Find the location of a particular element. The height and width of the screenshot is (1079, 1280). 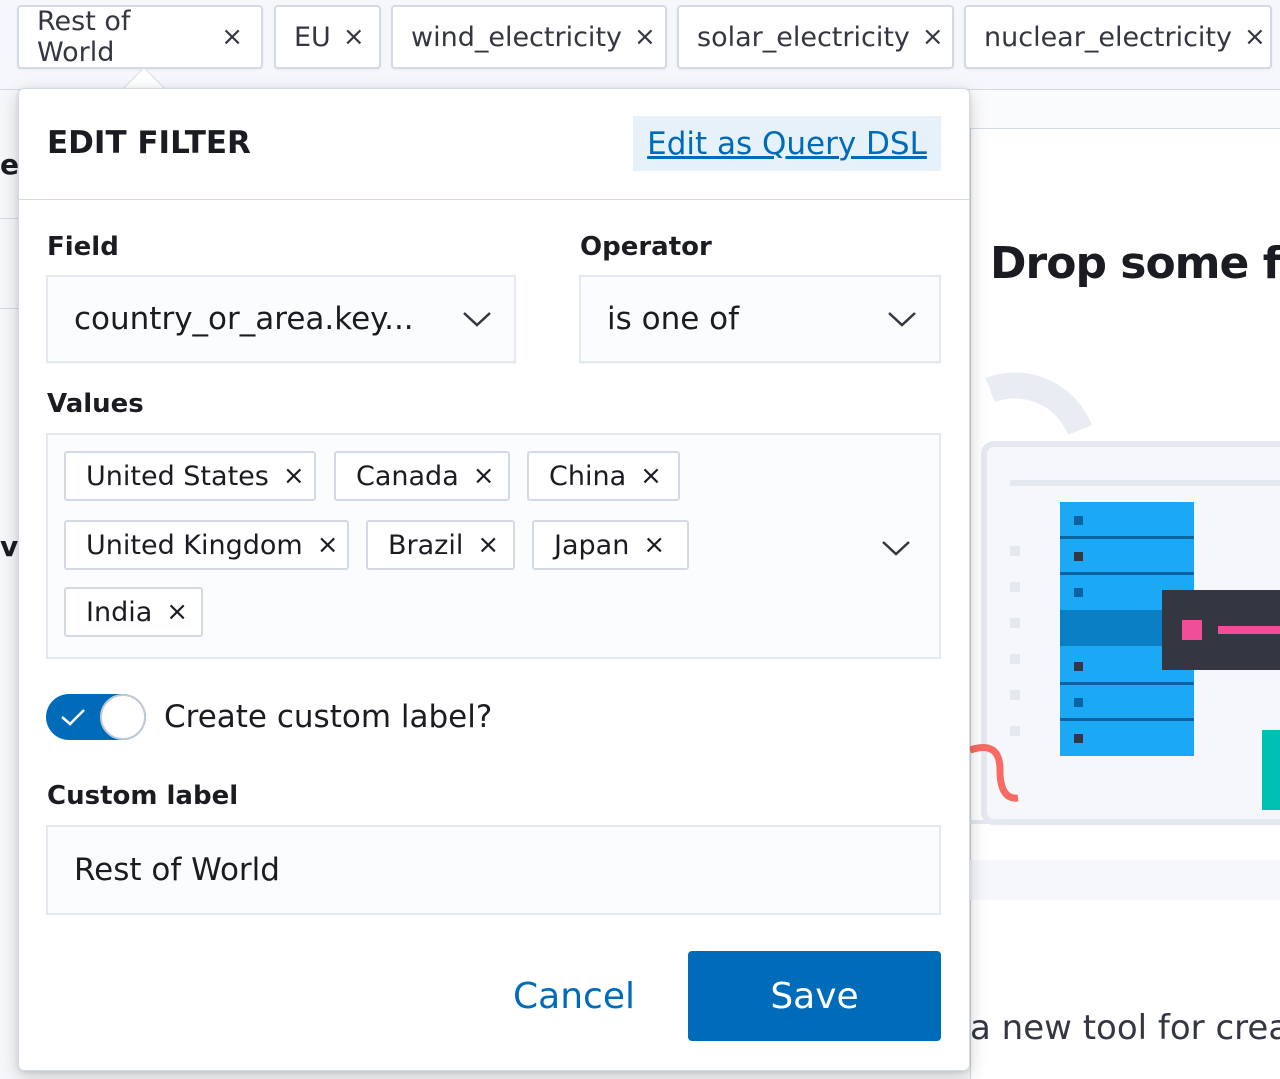

operator-label: Operator is located at coordinates (646, 247).